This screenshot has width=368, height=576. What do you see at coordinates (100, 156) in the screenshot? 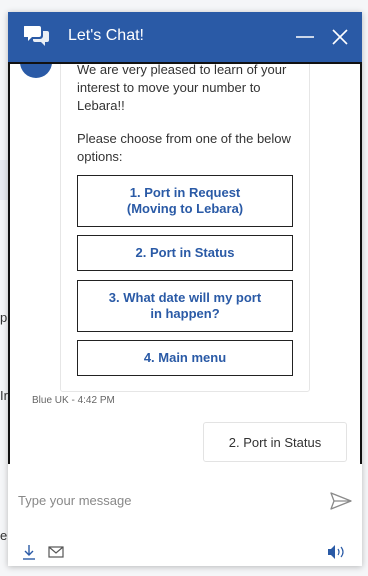
I see `bot-prompt-line: options:` at bounding box center [100, 156].